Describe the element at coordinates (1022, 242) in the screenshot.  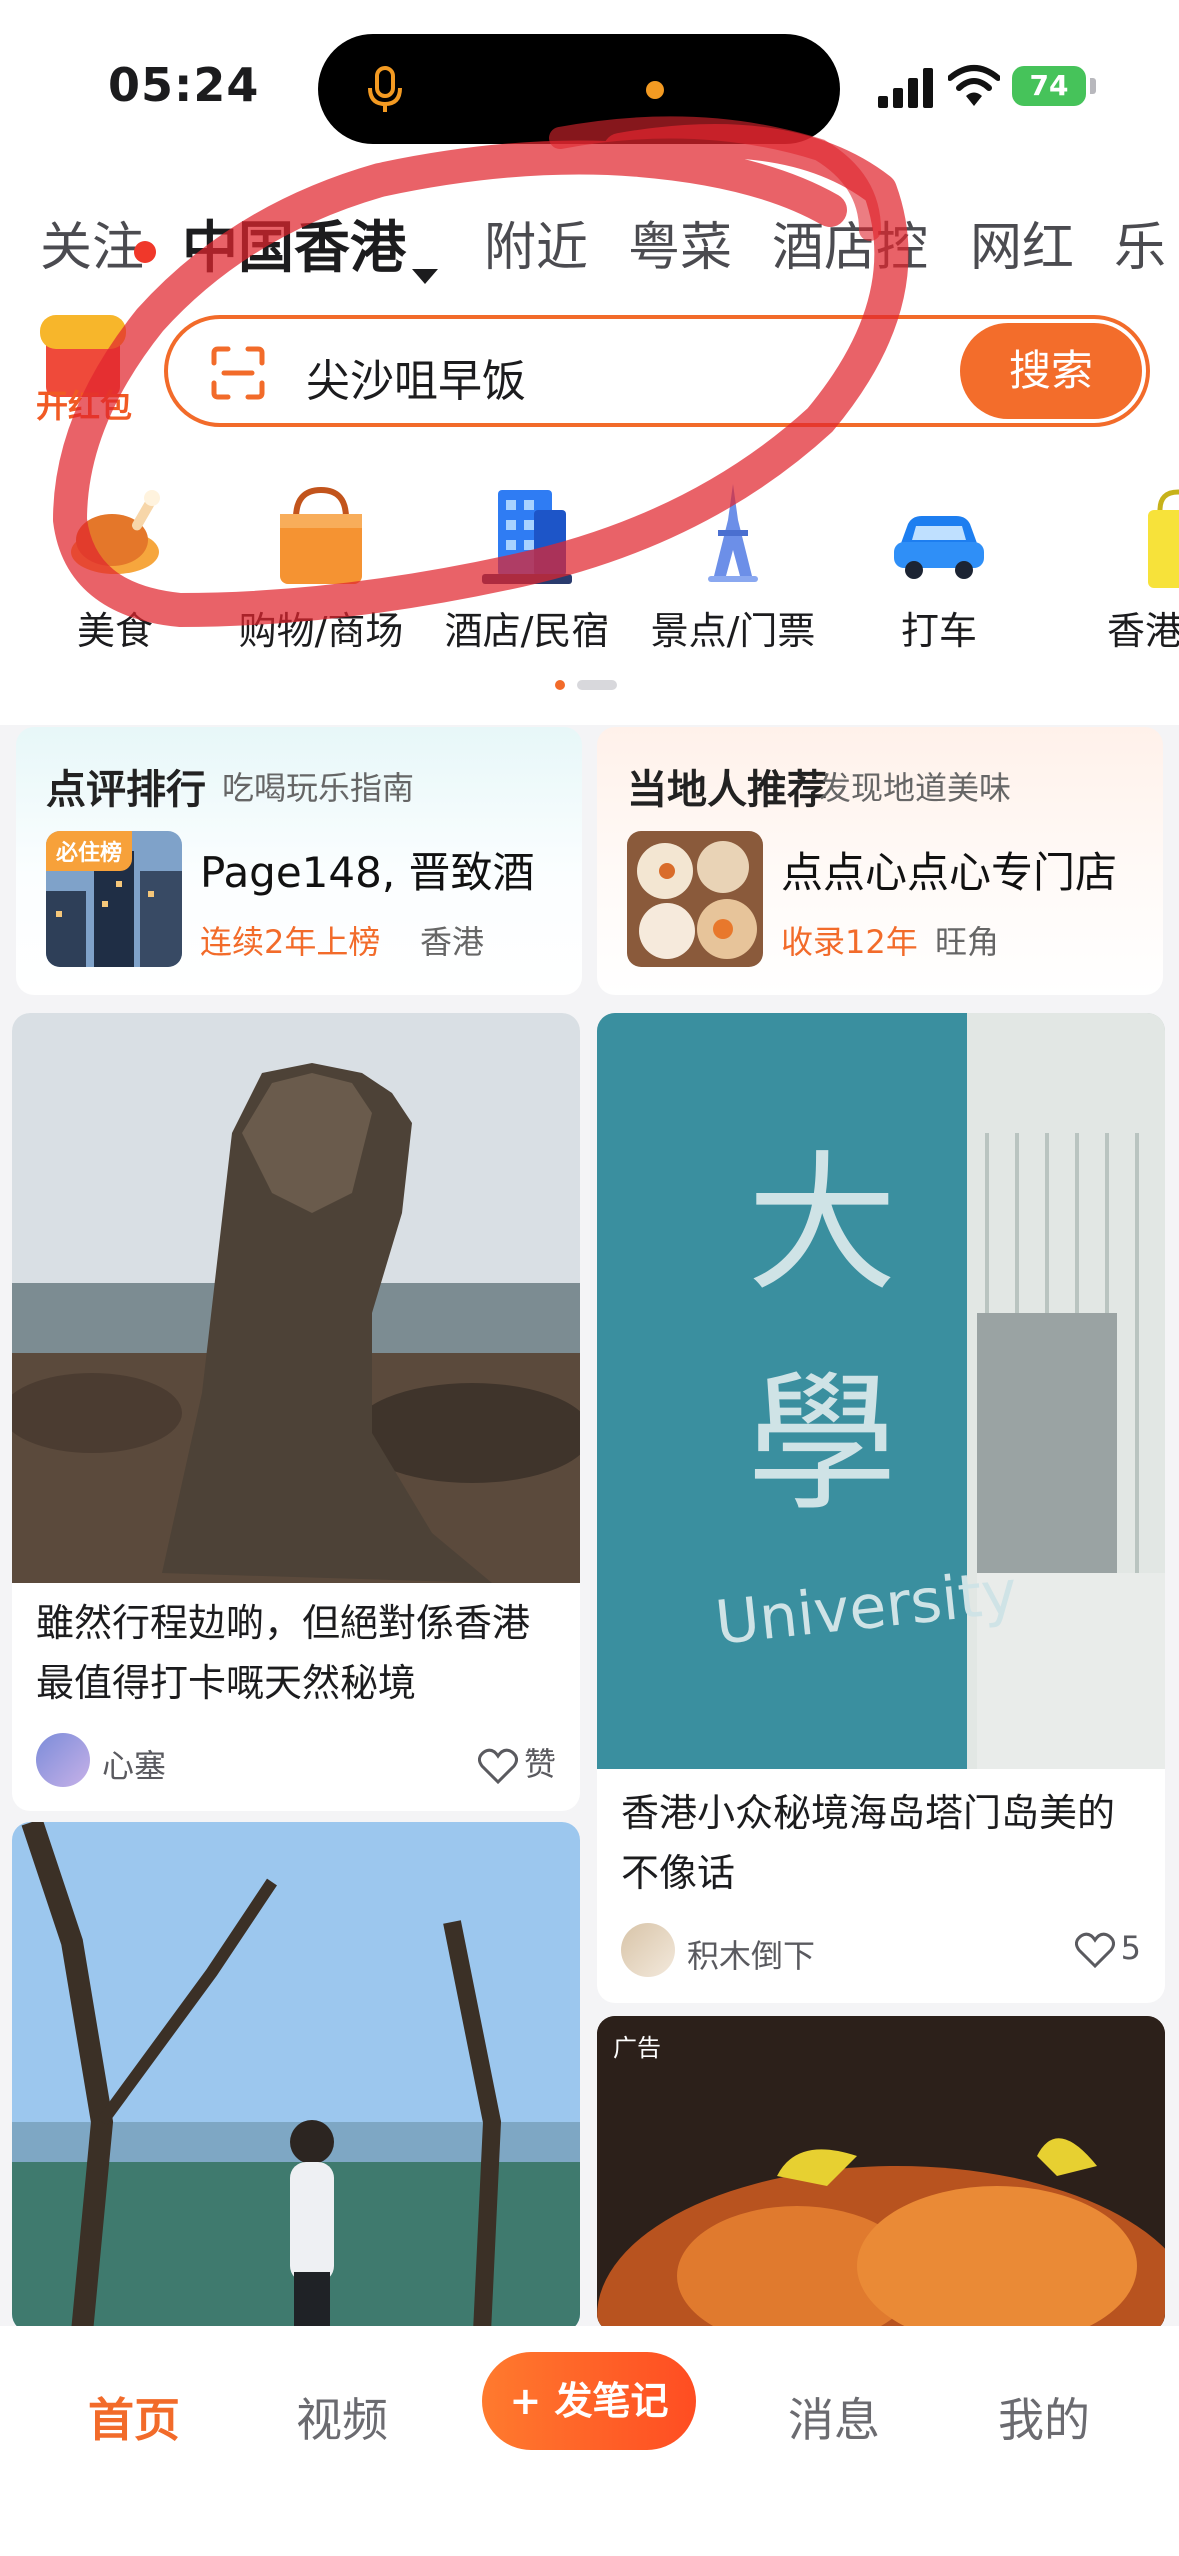
I see `tab-trending: 网红` at that location.